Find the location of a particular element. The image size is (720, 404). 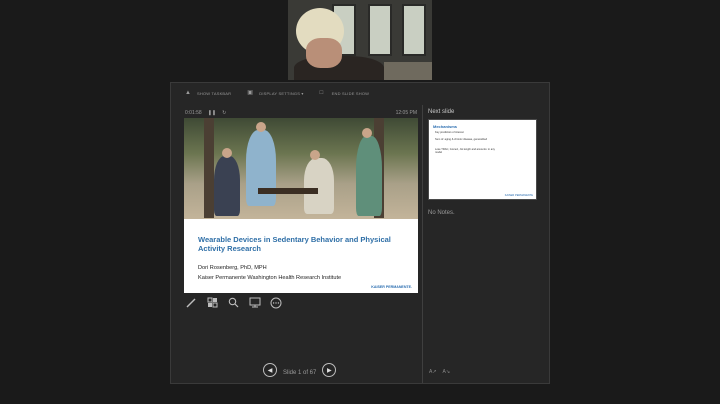

pen-icon is located at coordinates (191, 303).